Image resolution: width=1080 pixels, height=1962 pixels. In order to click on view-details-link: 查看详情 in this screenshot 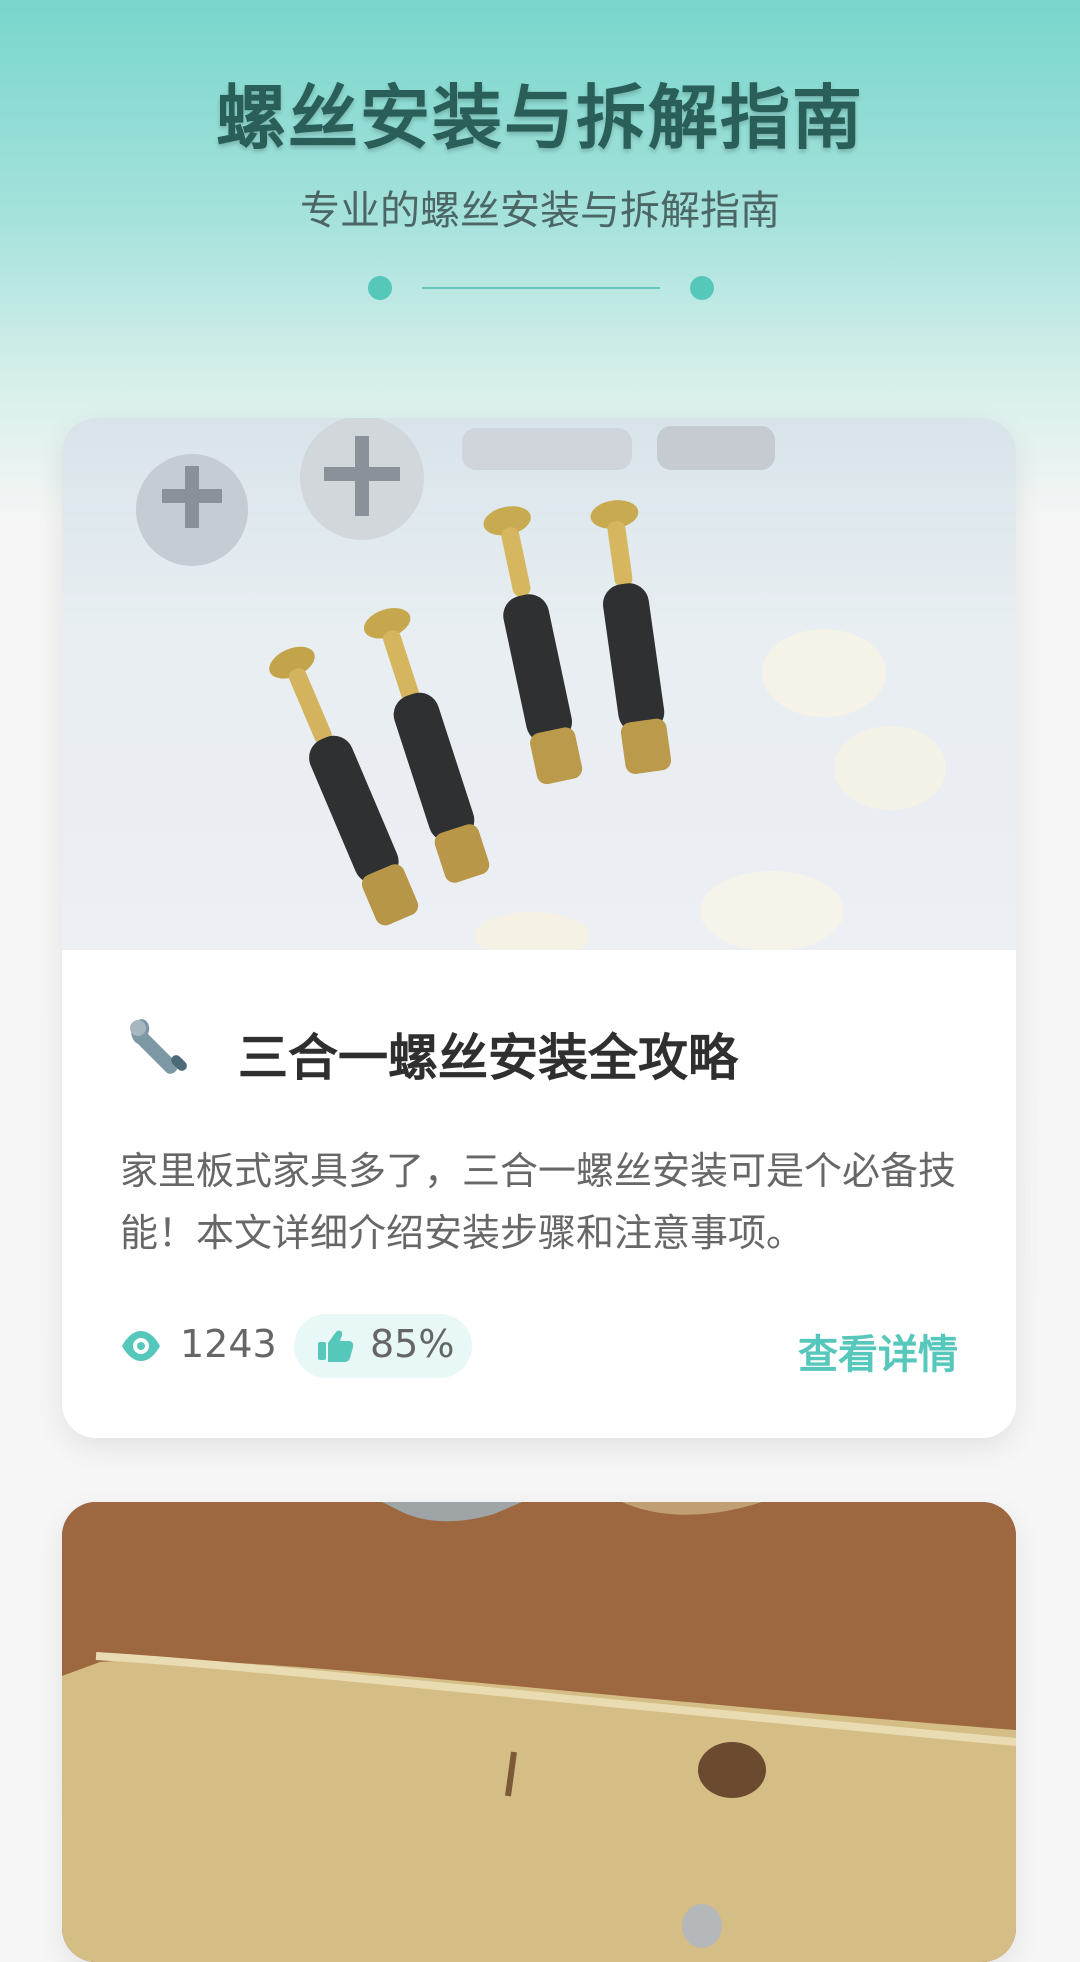, I will do `click(878, 1351)`.